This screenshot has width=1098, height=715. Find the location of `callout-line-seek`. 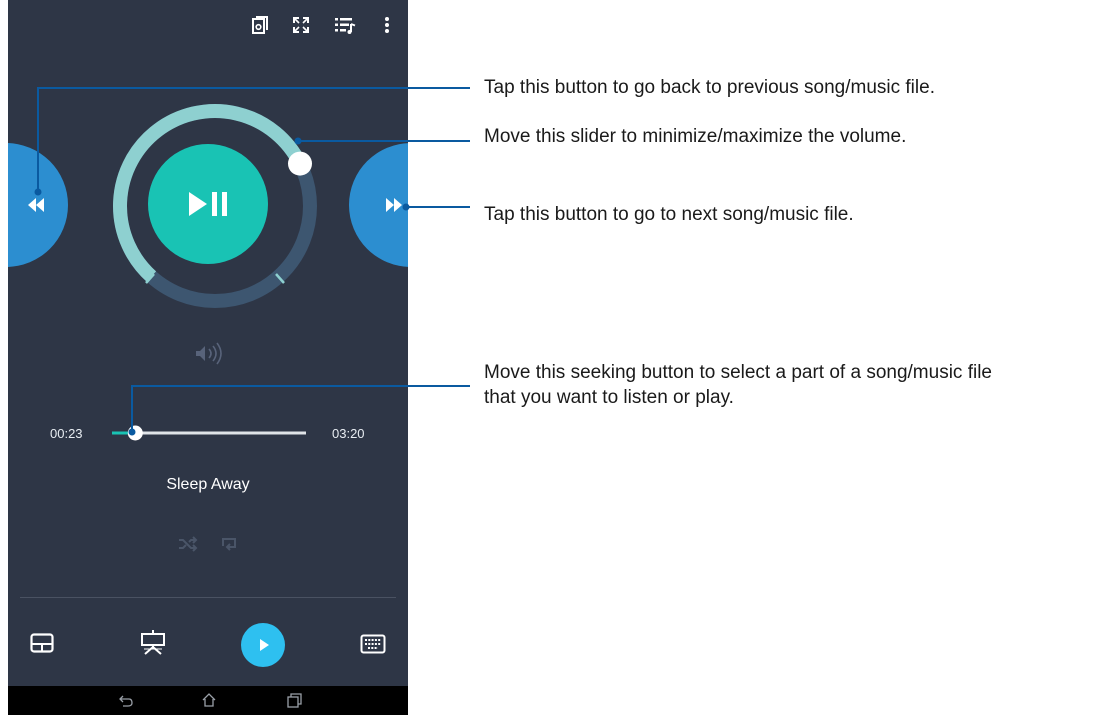

callout-line-seek is located at coordinates (299, 410).